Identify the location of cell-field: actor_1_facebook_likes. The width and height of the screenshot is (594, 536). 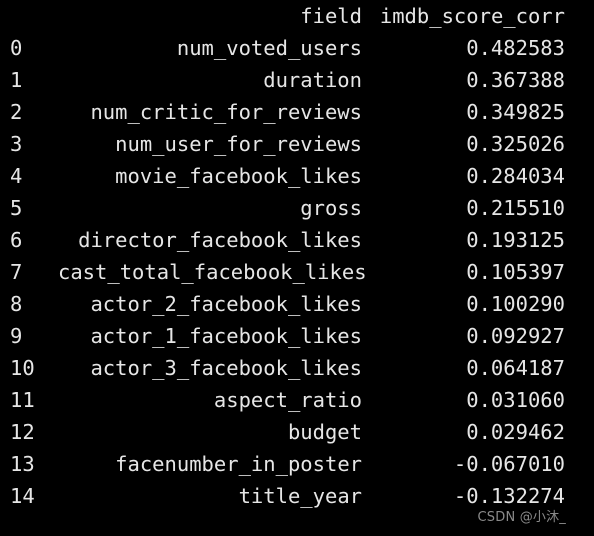
(226, 336).